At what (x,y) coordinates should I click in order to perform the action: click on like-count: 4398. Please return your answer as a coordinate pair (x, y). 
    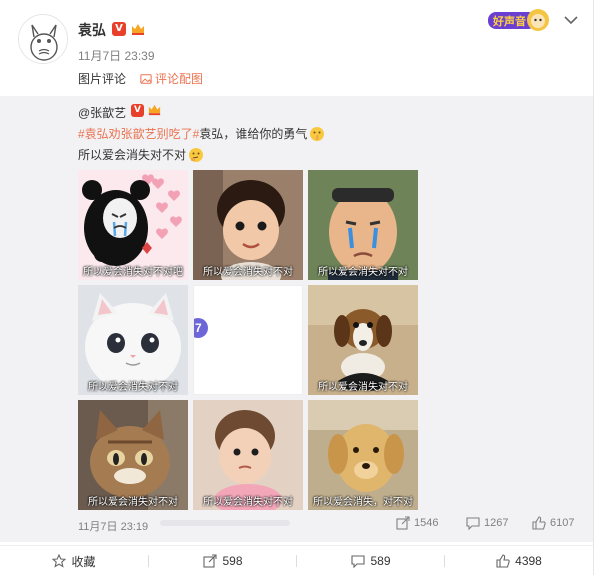
    Looking at the image, I should click on (528, 561).